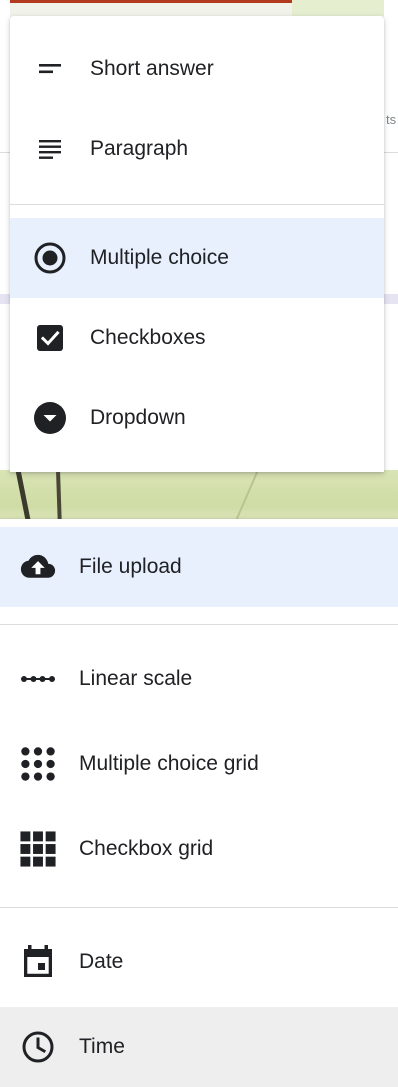 The height and width of the screenshot is (1087, 398). What do you see at coordinates (50, 258) in the screenshot?
I see `radio-button-icon` at bounding box center [50, 258].